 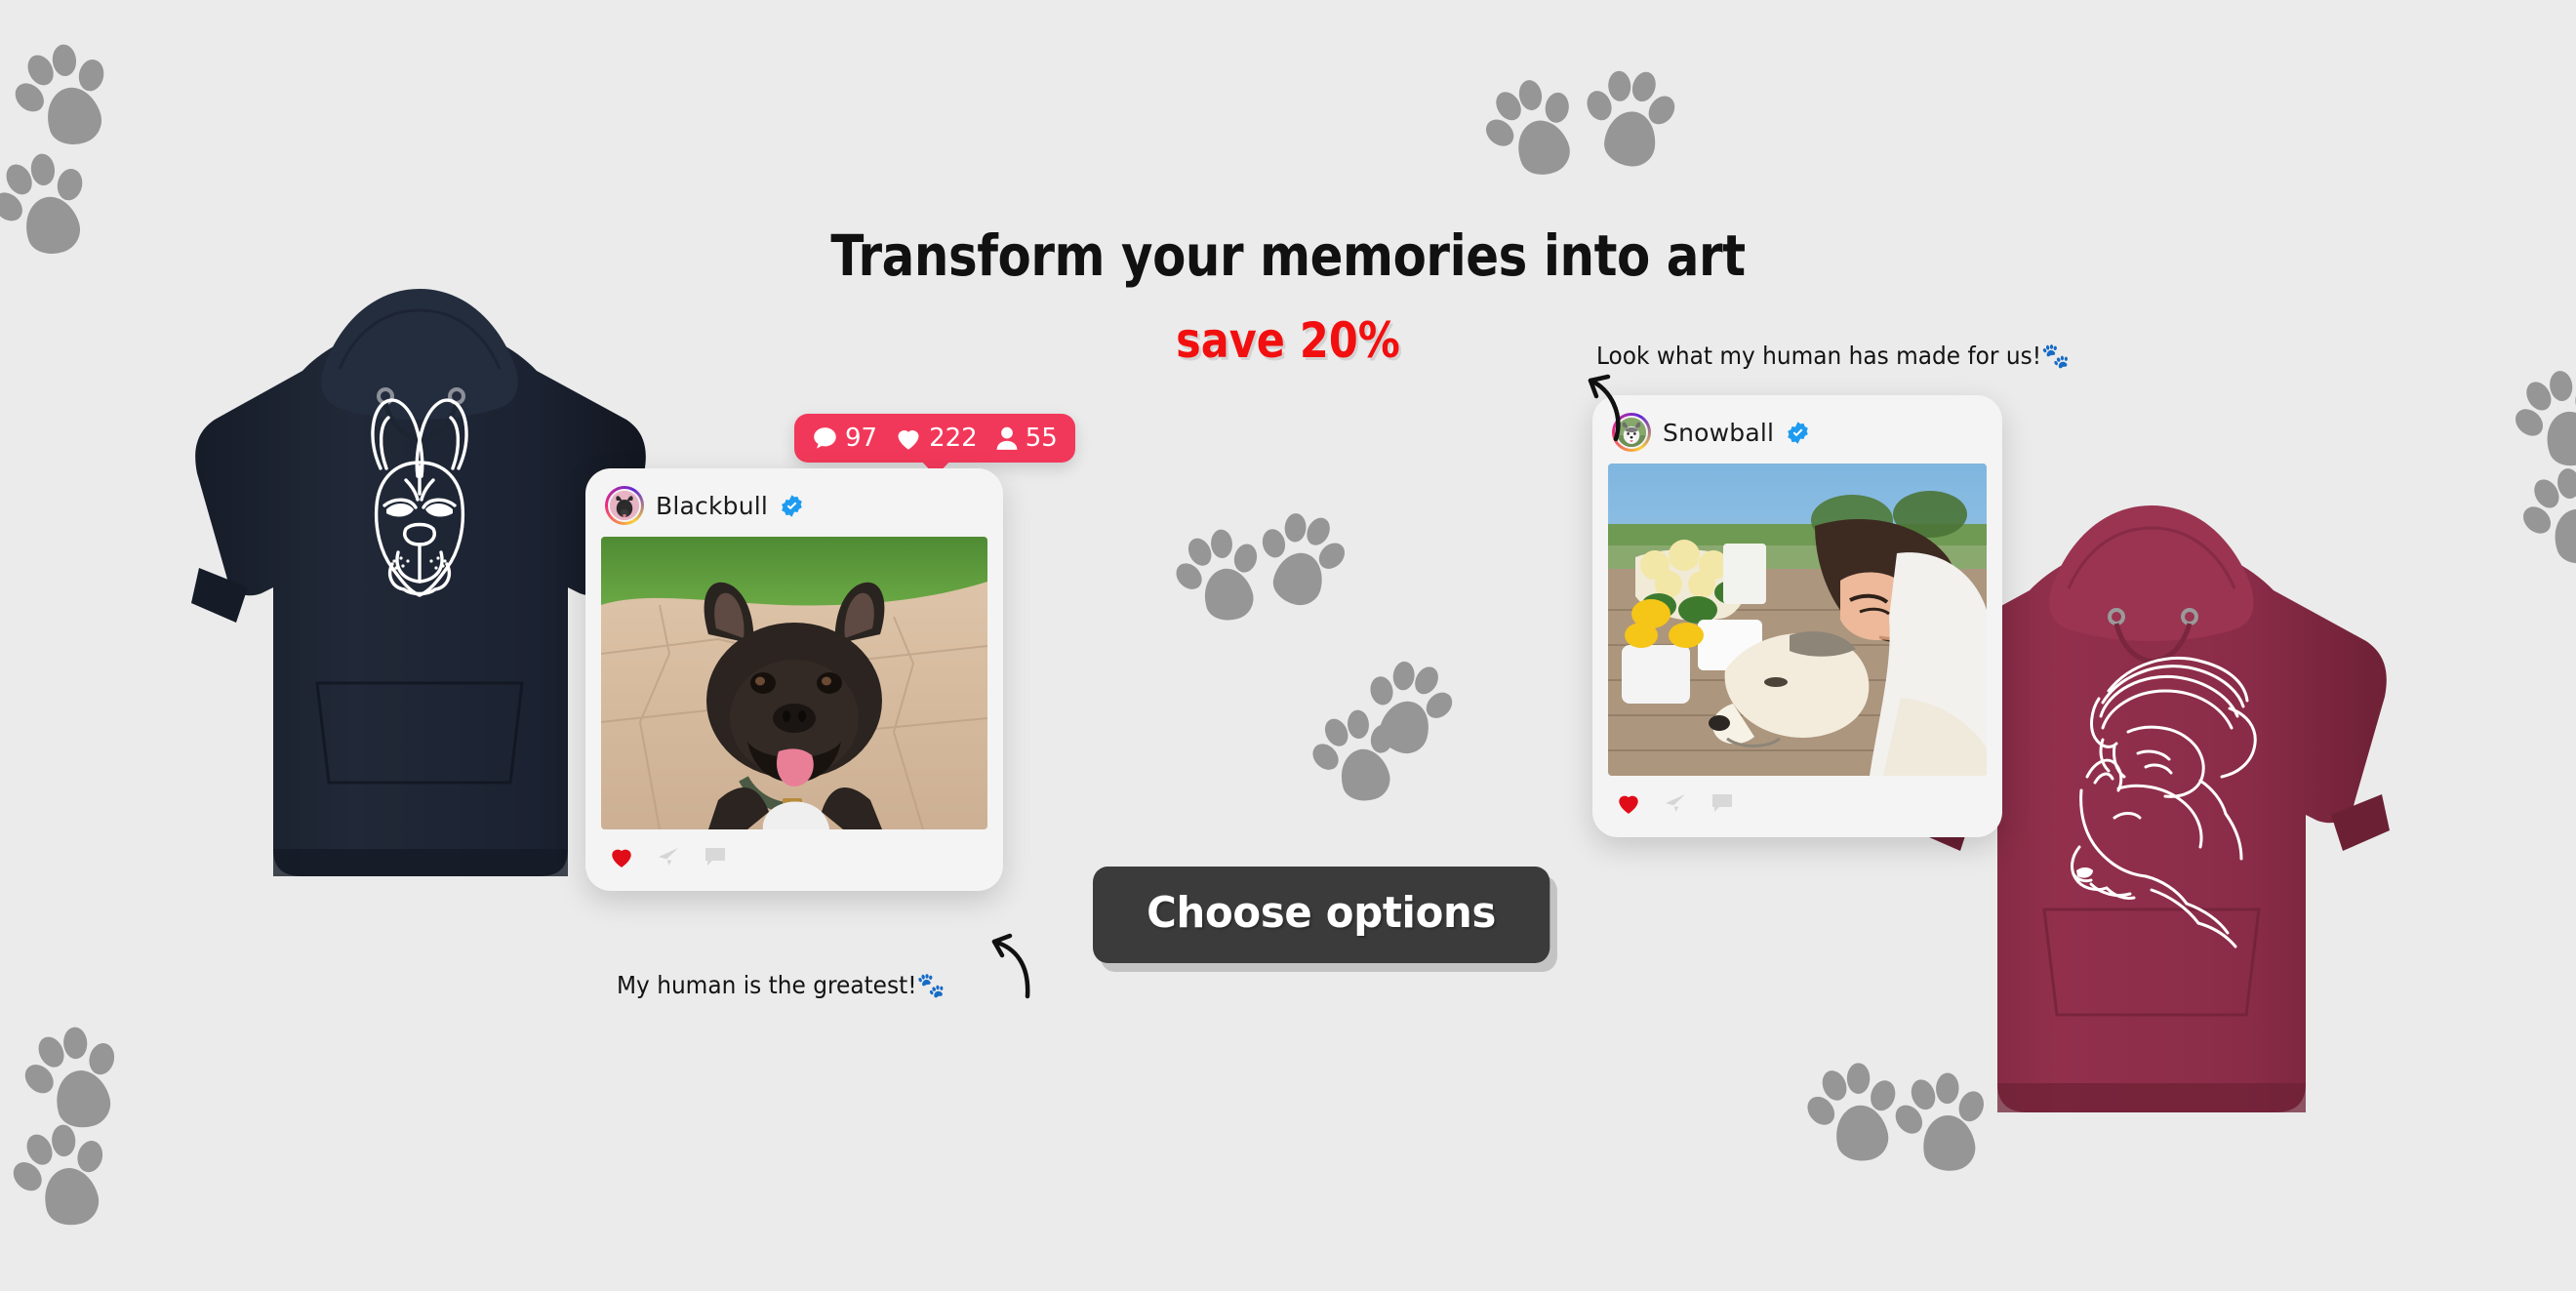 What do you see at coordinates (712, 506) in the screenshot?
I see `post-username: Blackbull` at bounding box center [712, 506].